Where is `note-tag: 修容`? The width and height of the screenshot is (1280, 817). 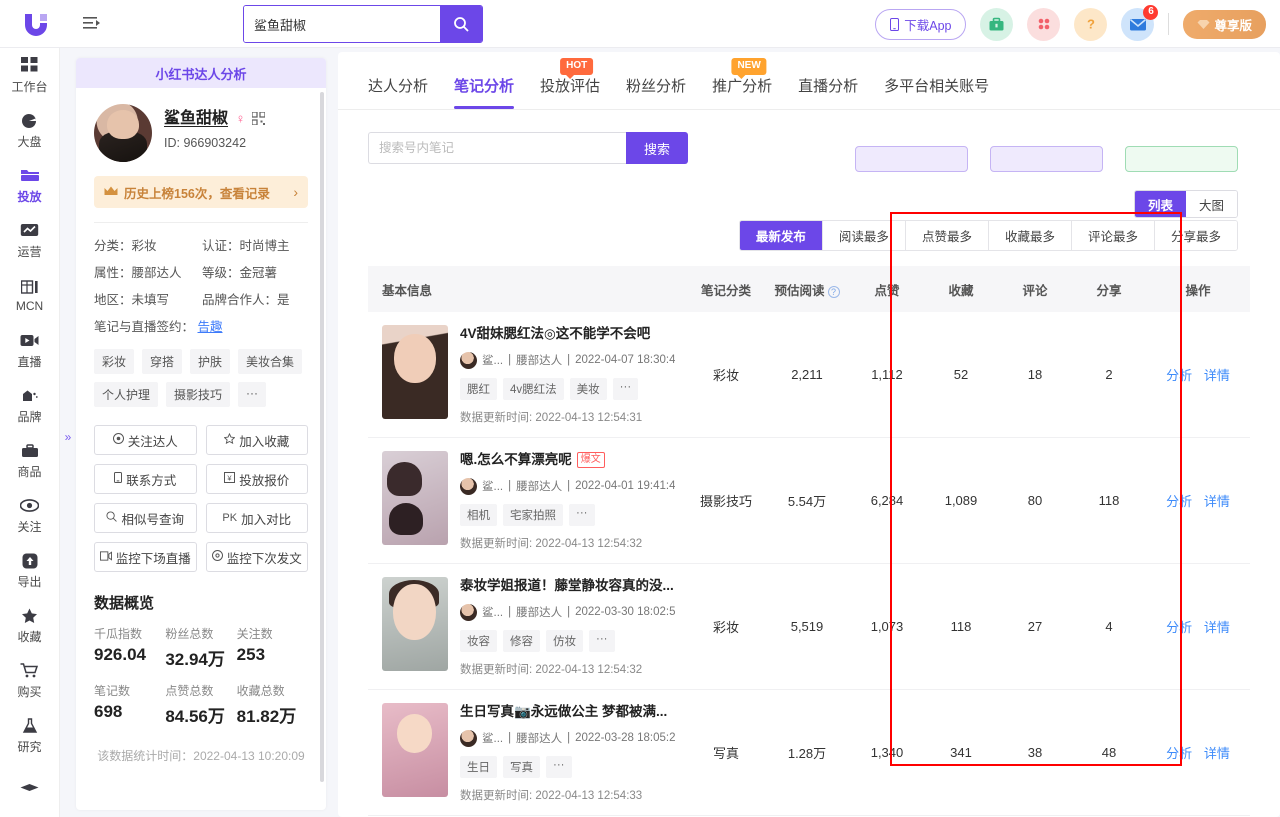
note-tag: 修容 is located at coordinates (521, 640).